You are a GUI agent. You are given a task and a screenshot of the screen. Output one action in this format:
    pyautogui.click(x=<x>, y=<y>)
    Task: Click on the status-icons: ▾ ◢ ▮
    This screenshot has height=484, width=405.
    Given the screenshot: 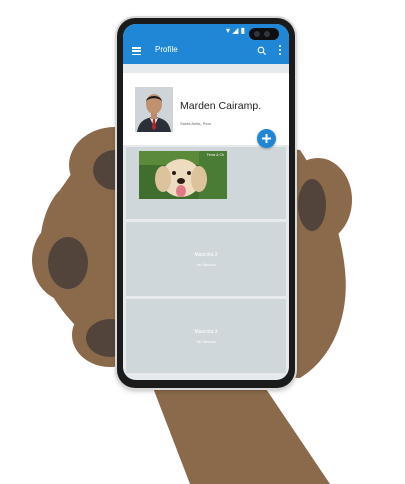 What is the action you would take?
    pyautogui.click(x=235, y=30)
    